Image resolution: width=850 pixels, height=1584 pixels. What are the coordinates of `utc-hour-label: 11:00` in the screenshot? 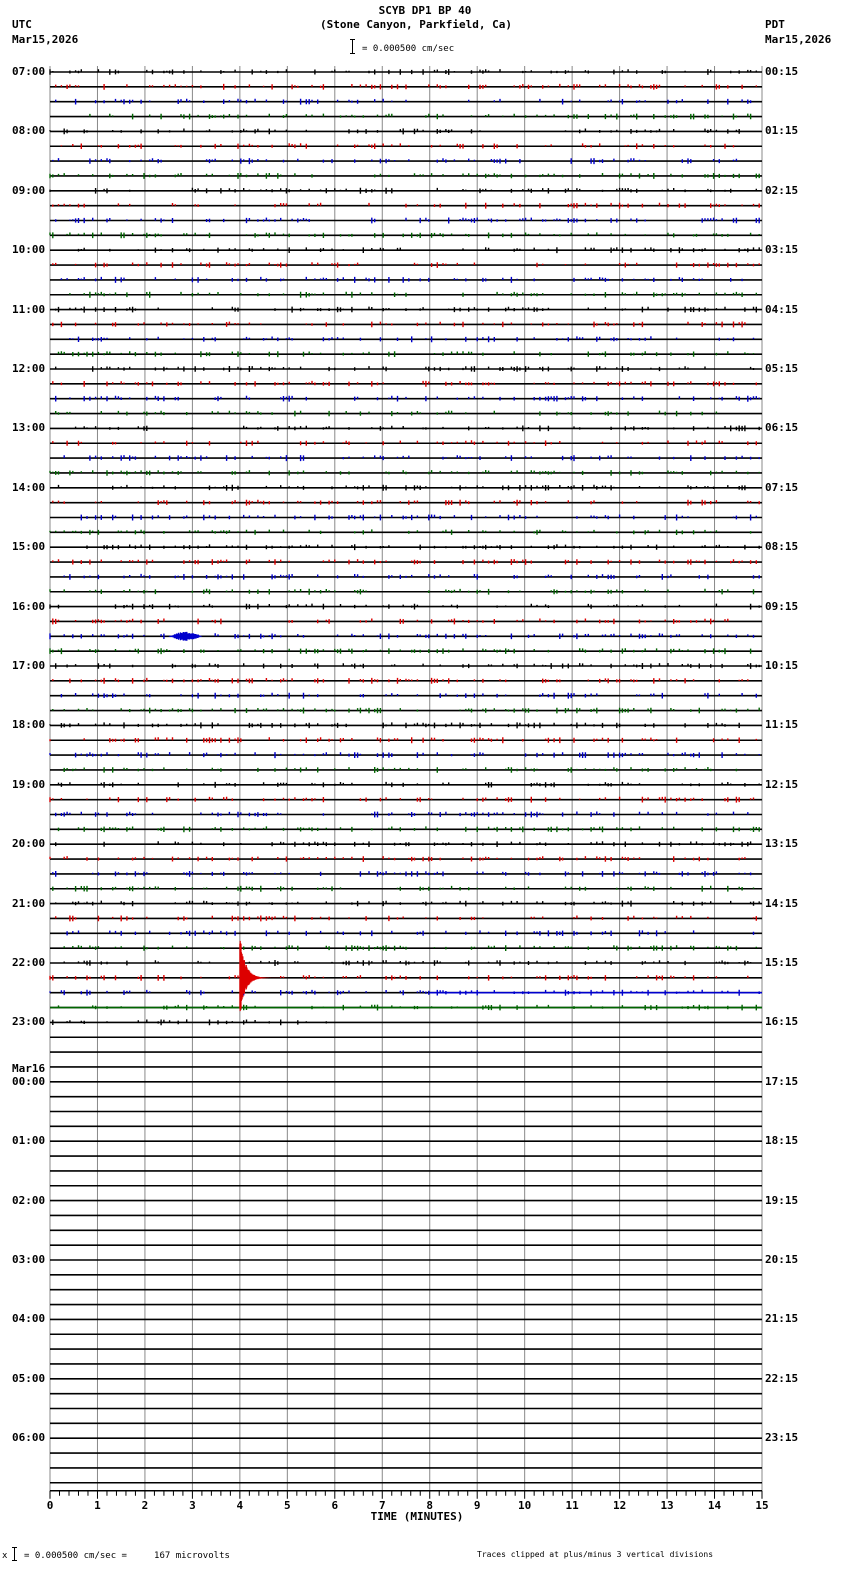 It's located at (29, 309).